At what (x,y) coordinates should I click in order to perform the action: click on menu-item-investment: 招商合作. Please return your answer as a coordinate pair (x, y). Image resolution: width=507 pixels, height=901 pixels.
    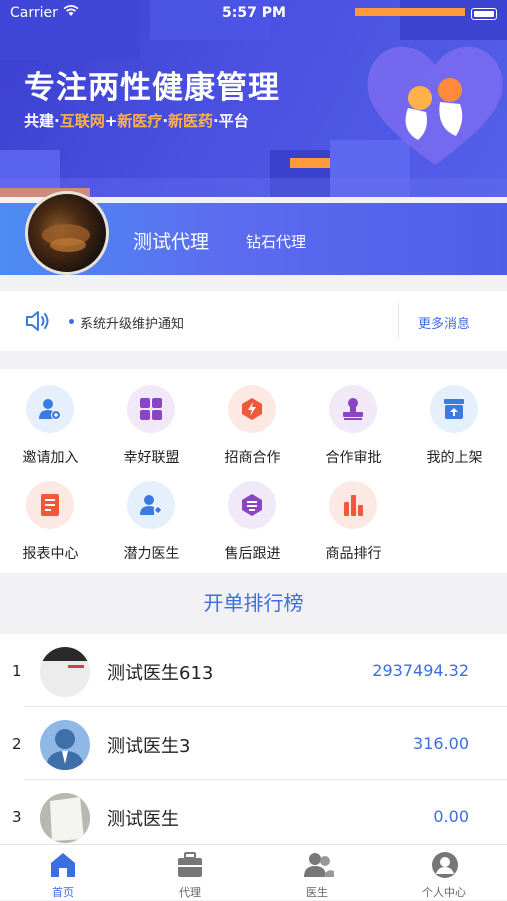
    Looking at the image, I should click on (252, 417).